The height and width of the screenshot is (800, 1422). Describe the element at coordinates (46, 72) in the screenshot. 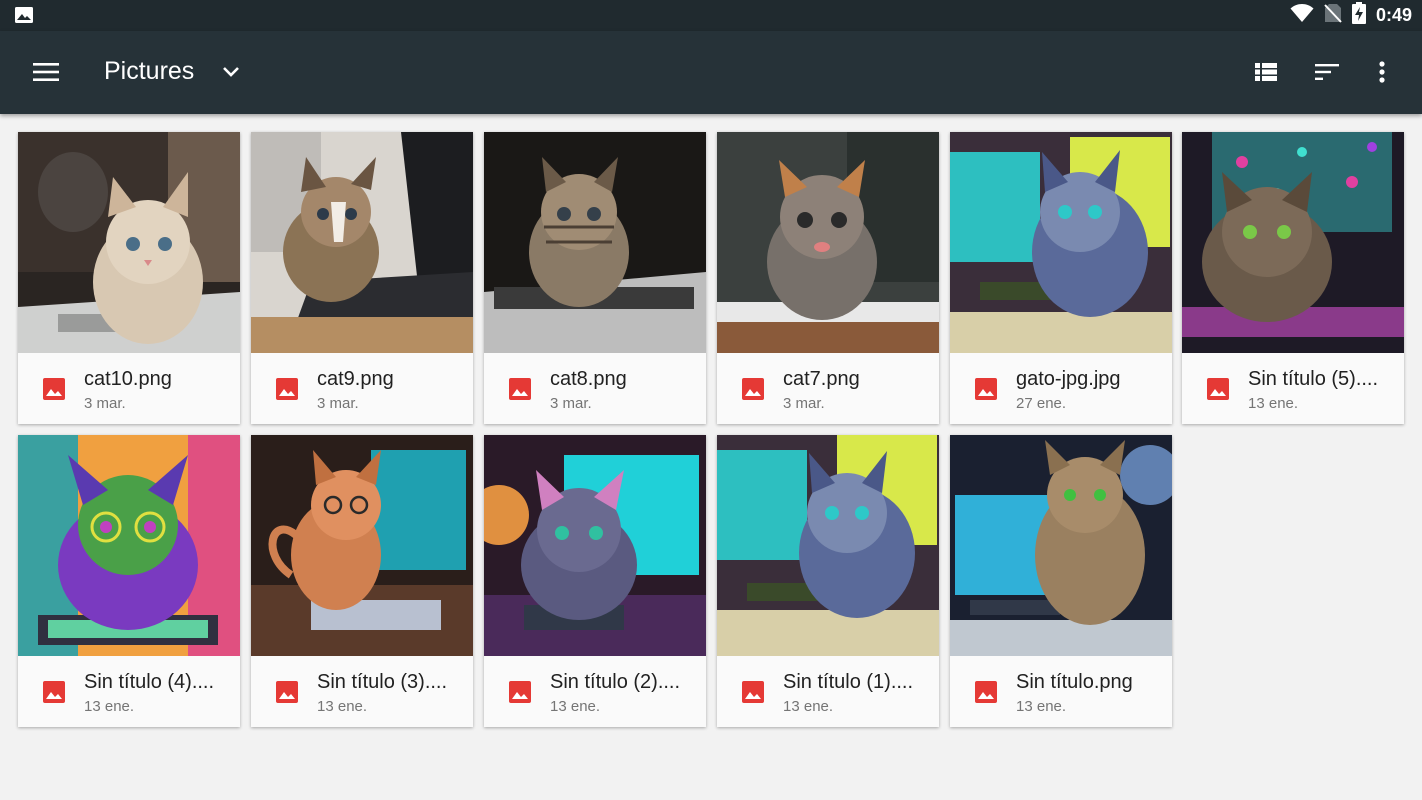

I see `menu-icon` at that location.